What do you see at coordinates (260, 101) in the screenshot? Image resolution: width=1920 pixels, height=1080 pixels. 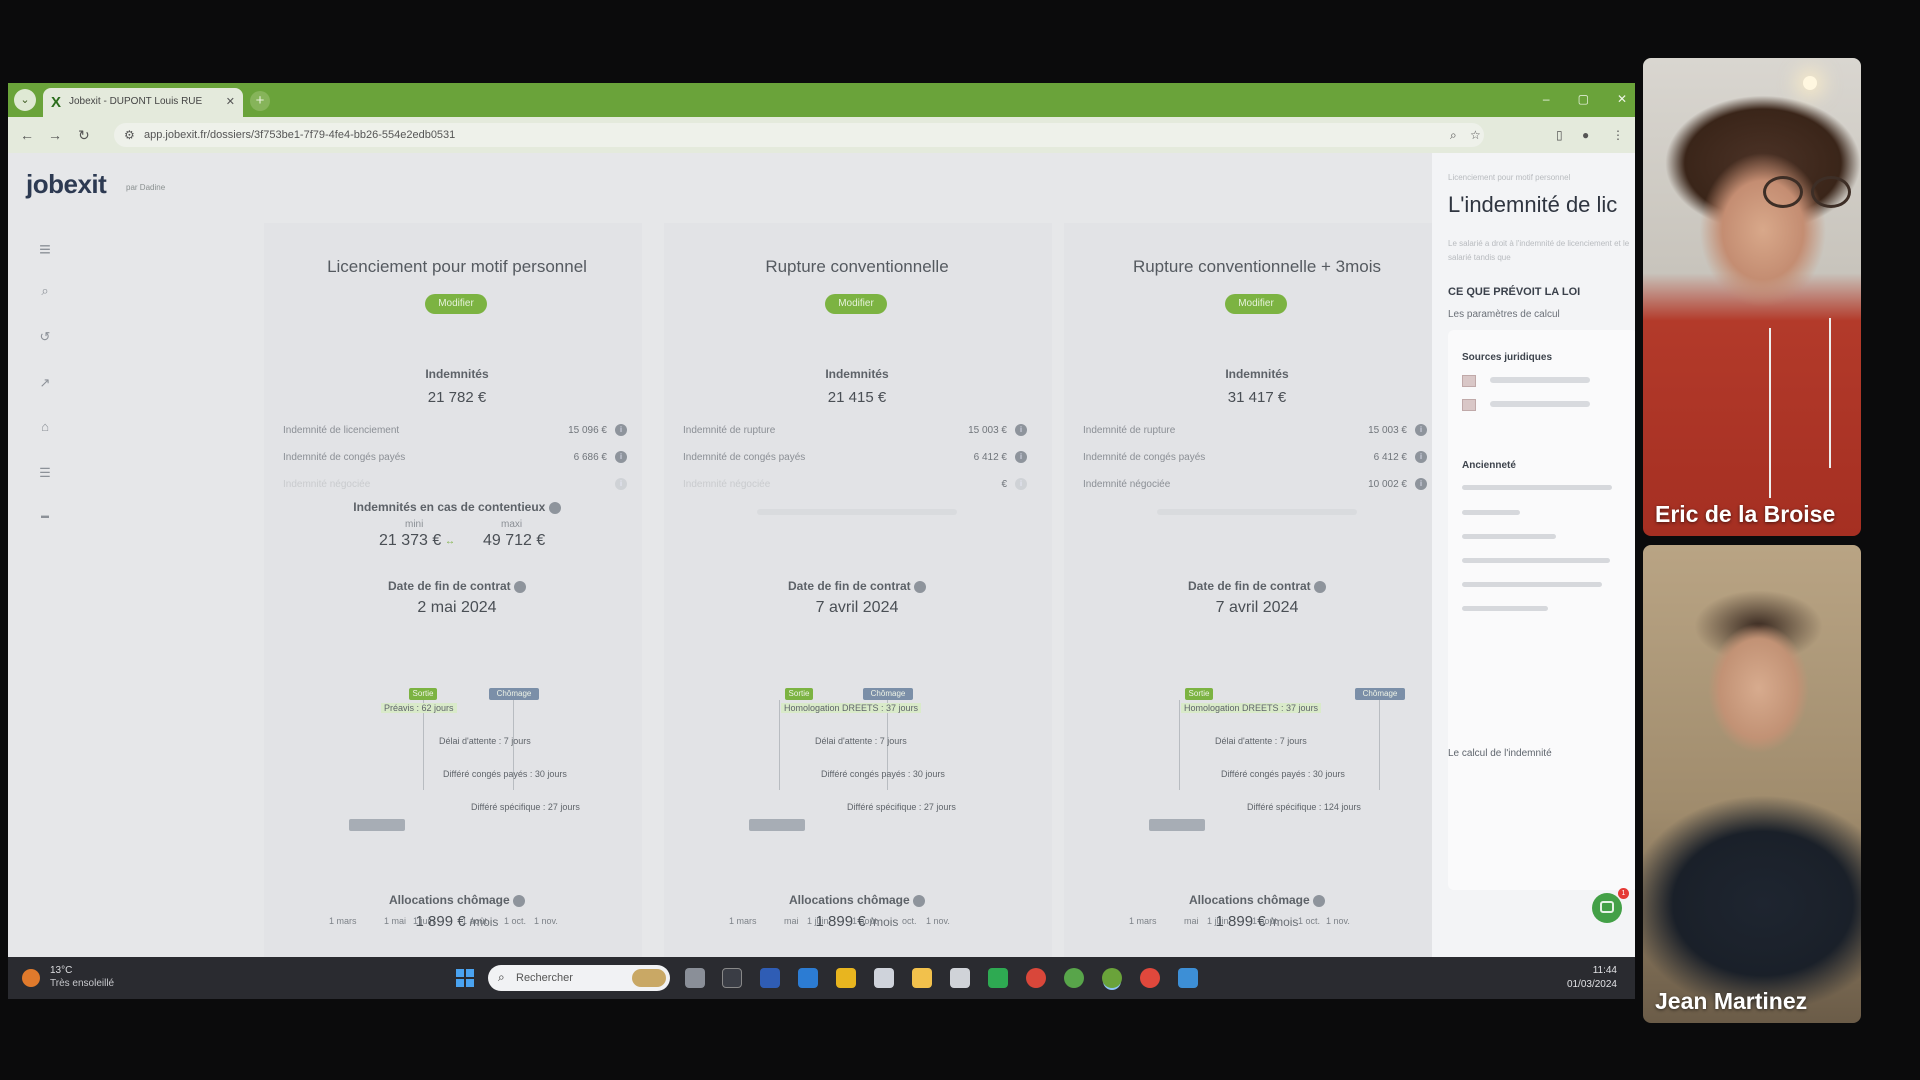 I see `new-tab-button: +` at bounding box center [260, 101].